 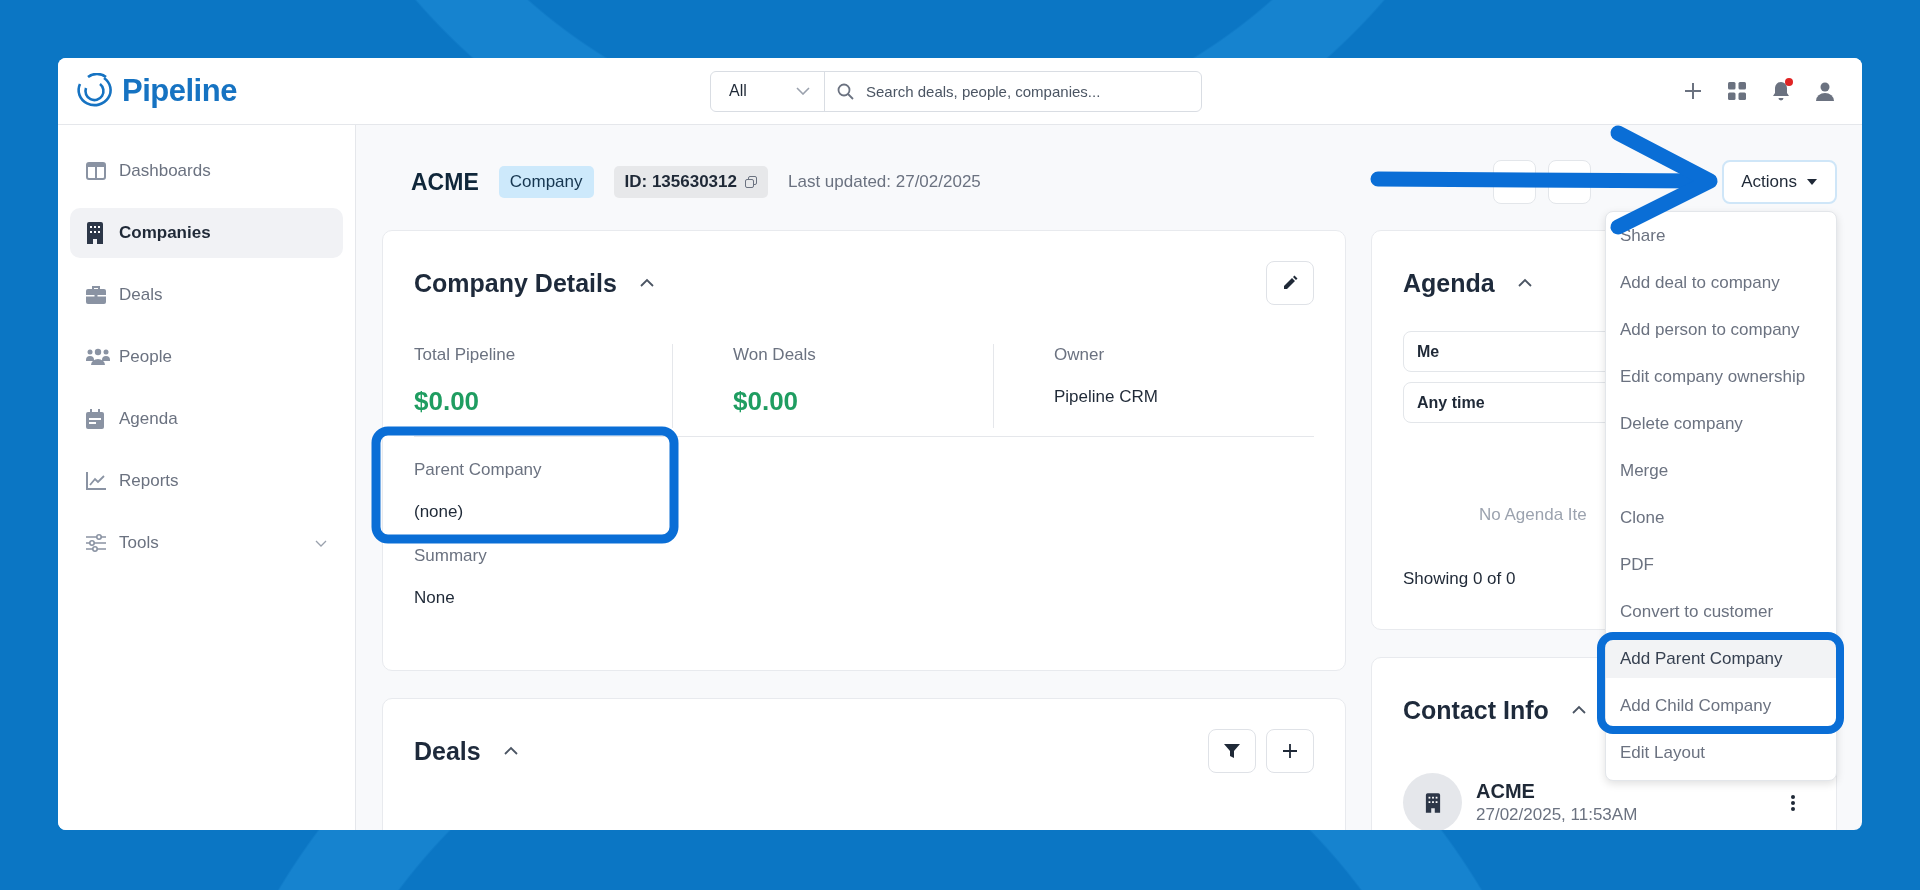 I want to click on menu-item: Add deal to company, so click(x=1721, y=282).